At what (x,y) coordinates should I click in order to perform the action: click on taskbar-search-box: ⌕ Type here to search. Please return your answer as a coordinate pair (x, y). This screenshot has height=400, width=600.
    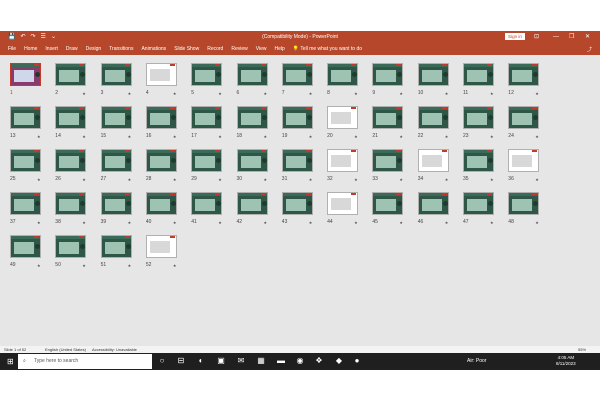
    Looking at the image, I should click on (85, 361).